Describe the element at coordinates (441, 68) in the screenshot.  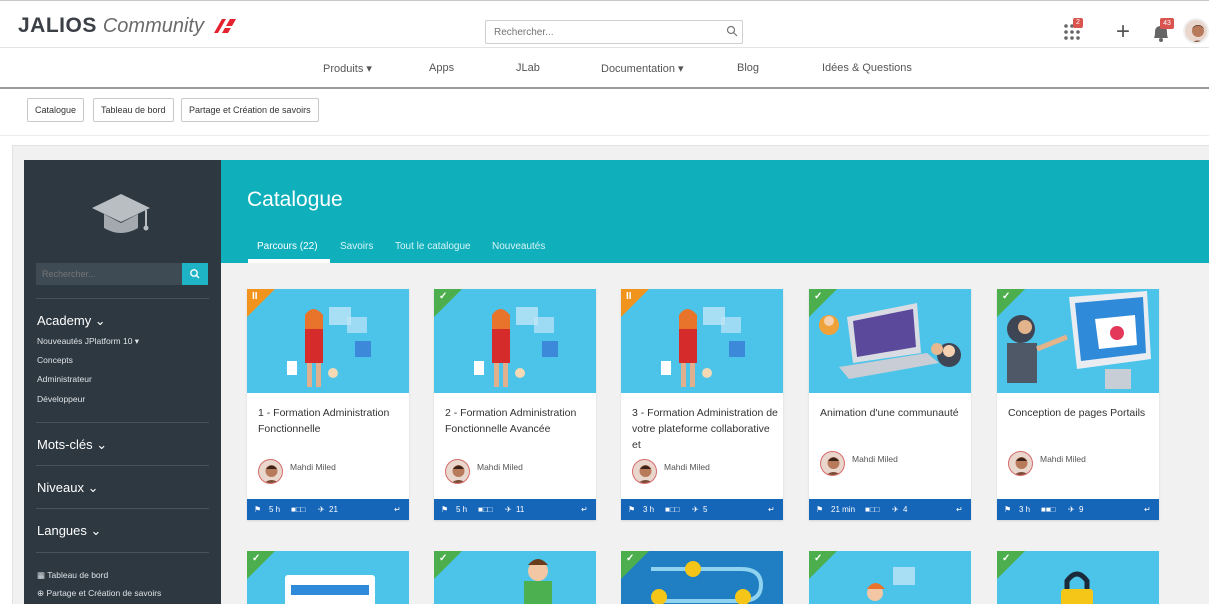
I see `nav-apps: Apps` at that location.